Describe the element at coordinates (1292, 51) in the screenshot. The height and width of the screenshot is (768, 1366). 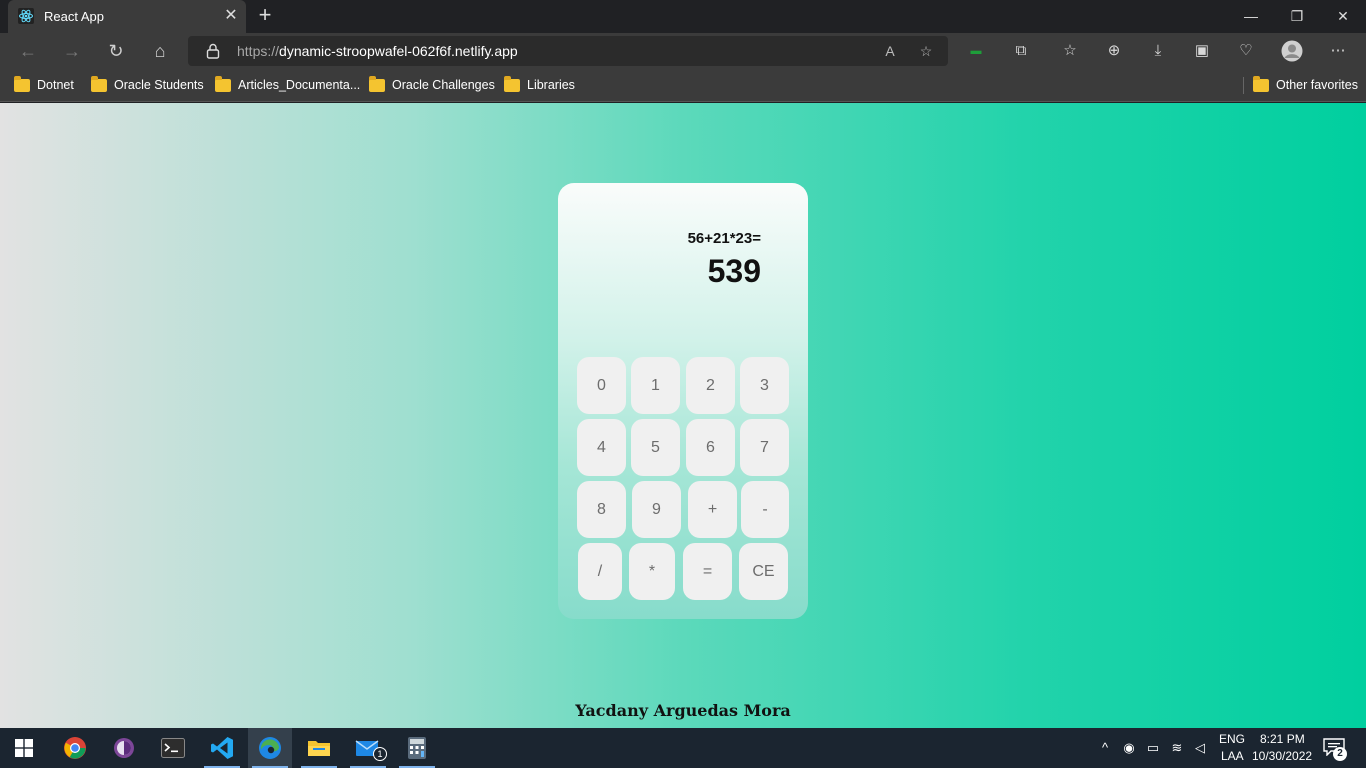
I see `profile-avatar-icon` at that location.